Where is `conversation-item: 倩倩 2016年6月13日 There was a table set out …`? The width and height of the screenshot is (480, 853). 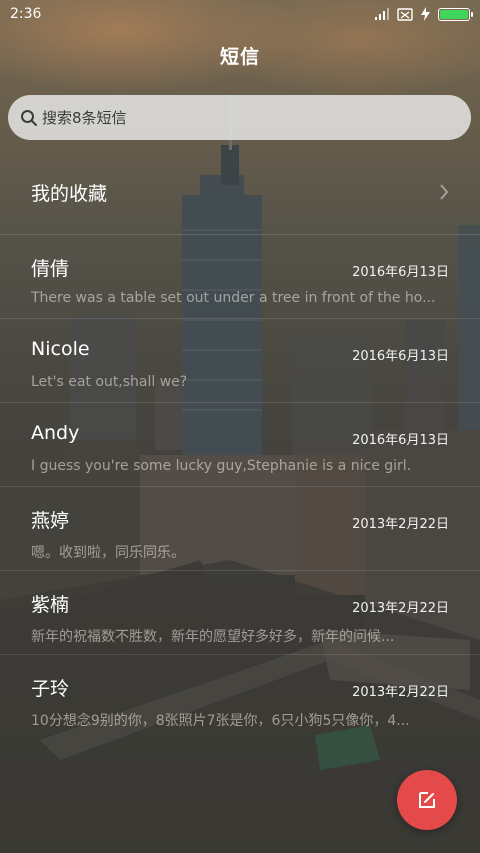 conversation-item: 倩倩 2016年6月13日 There was a table set out … is located at coordinates (240, 277).